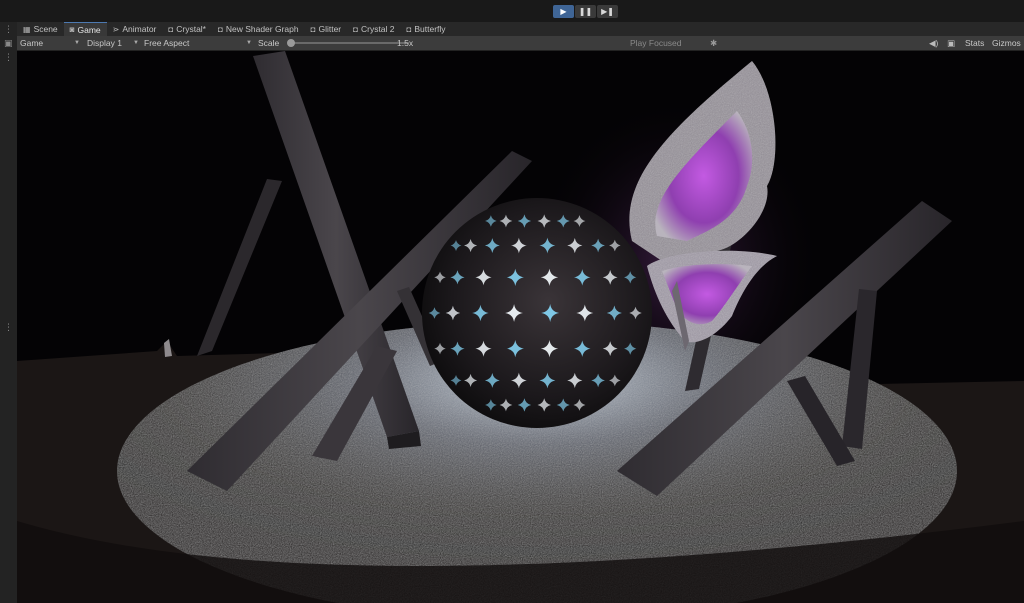  Describe the element at coordinates (563, 11) in the screenshot. I see `play-button: ▶` at that location.